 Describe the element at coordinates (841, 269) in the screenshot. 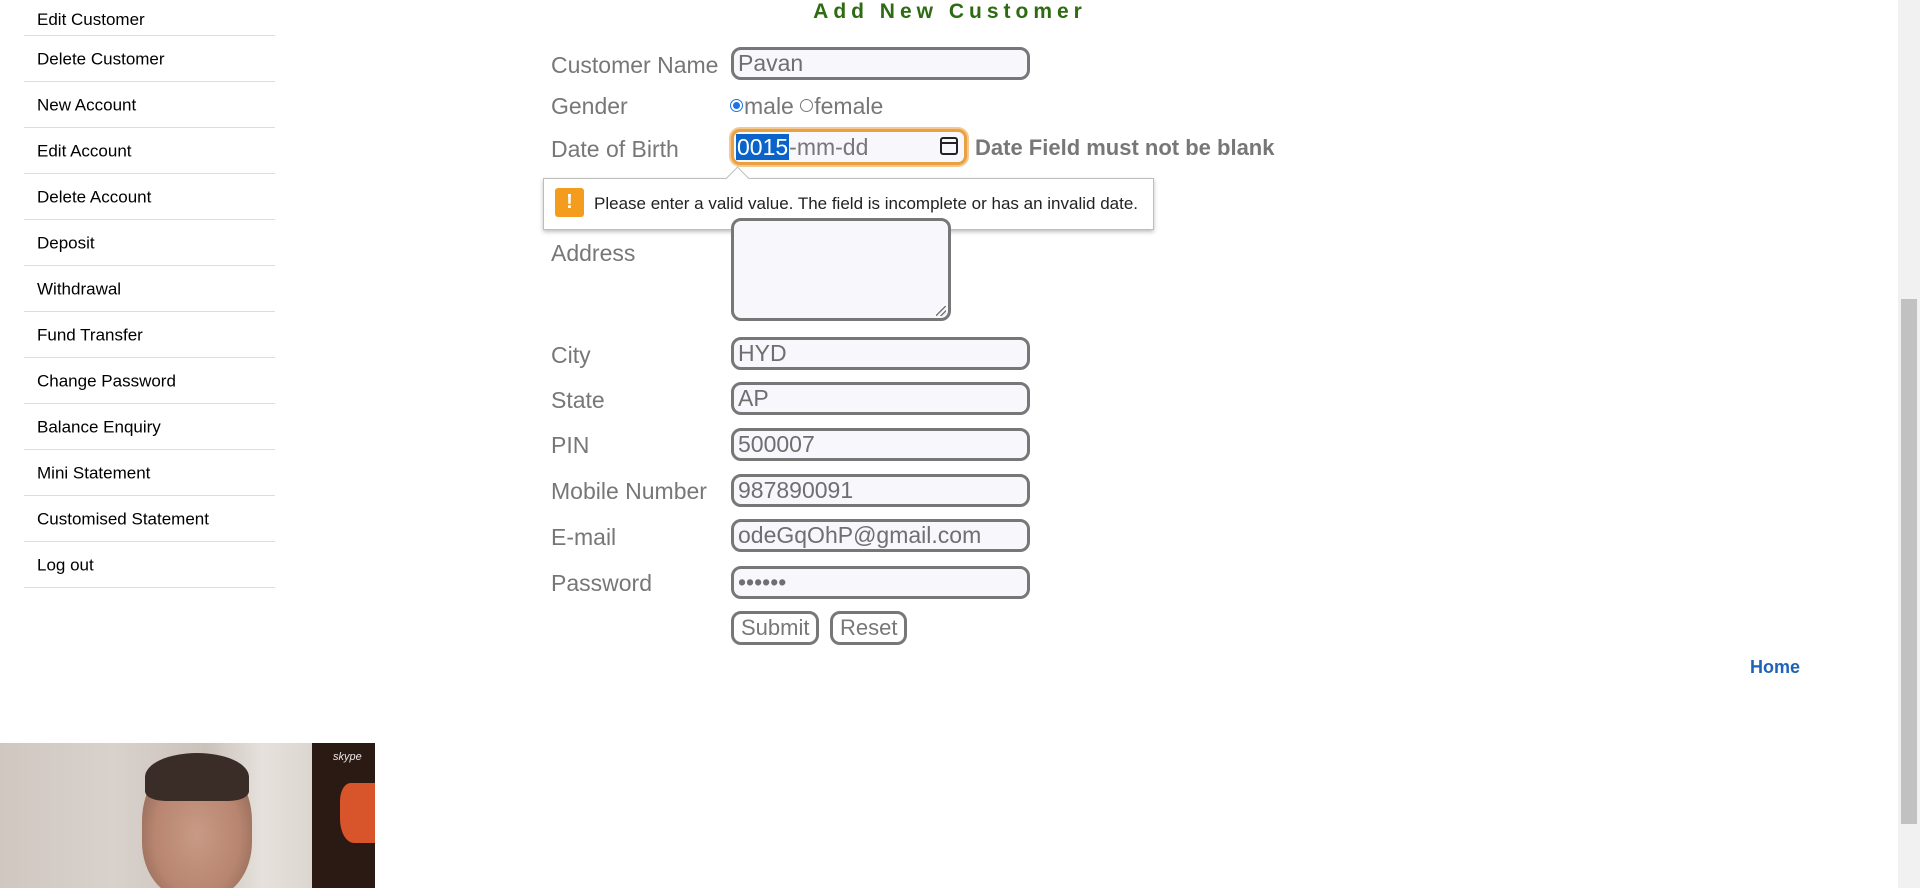

I see `address-textarea` at that location.